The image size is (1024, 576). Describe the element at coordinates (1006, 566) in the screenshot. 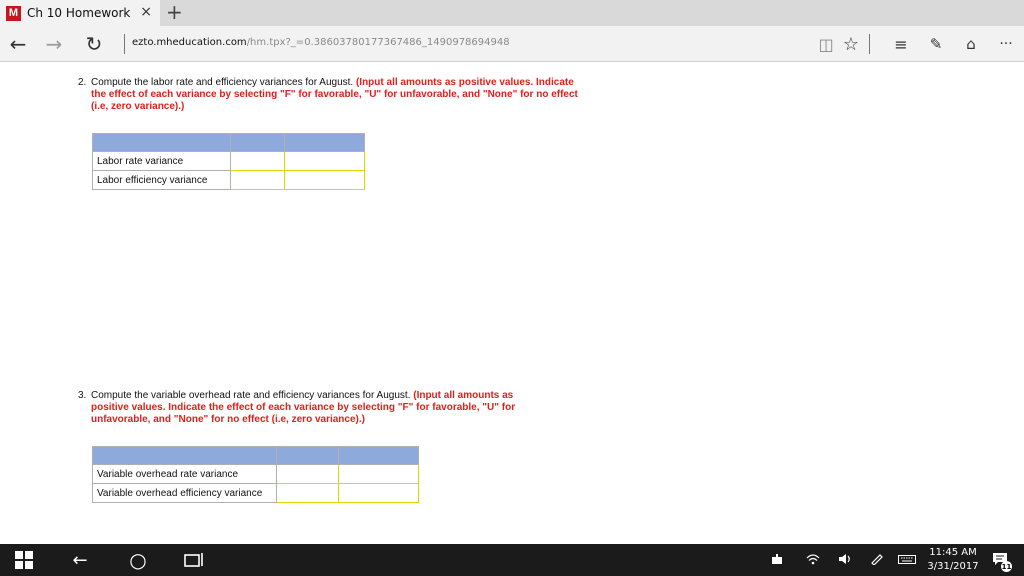

I see `notification-count-badge: 11` at that location.